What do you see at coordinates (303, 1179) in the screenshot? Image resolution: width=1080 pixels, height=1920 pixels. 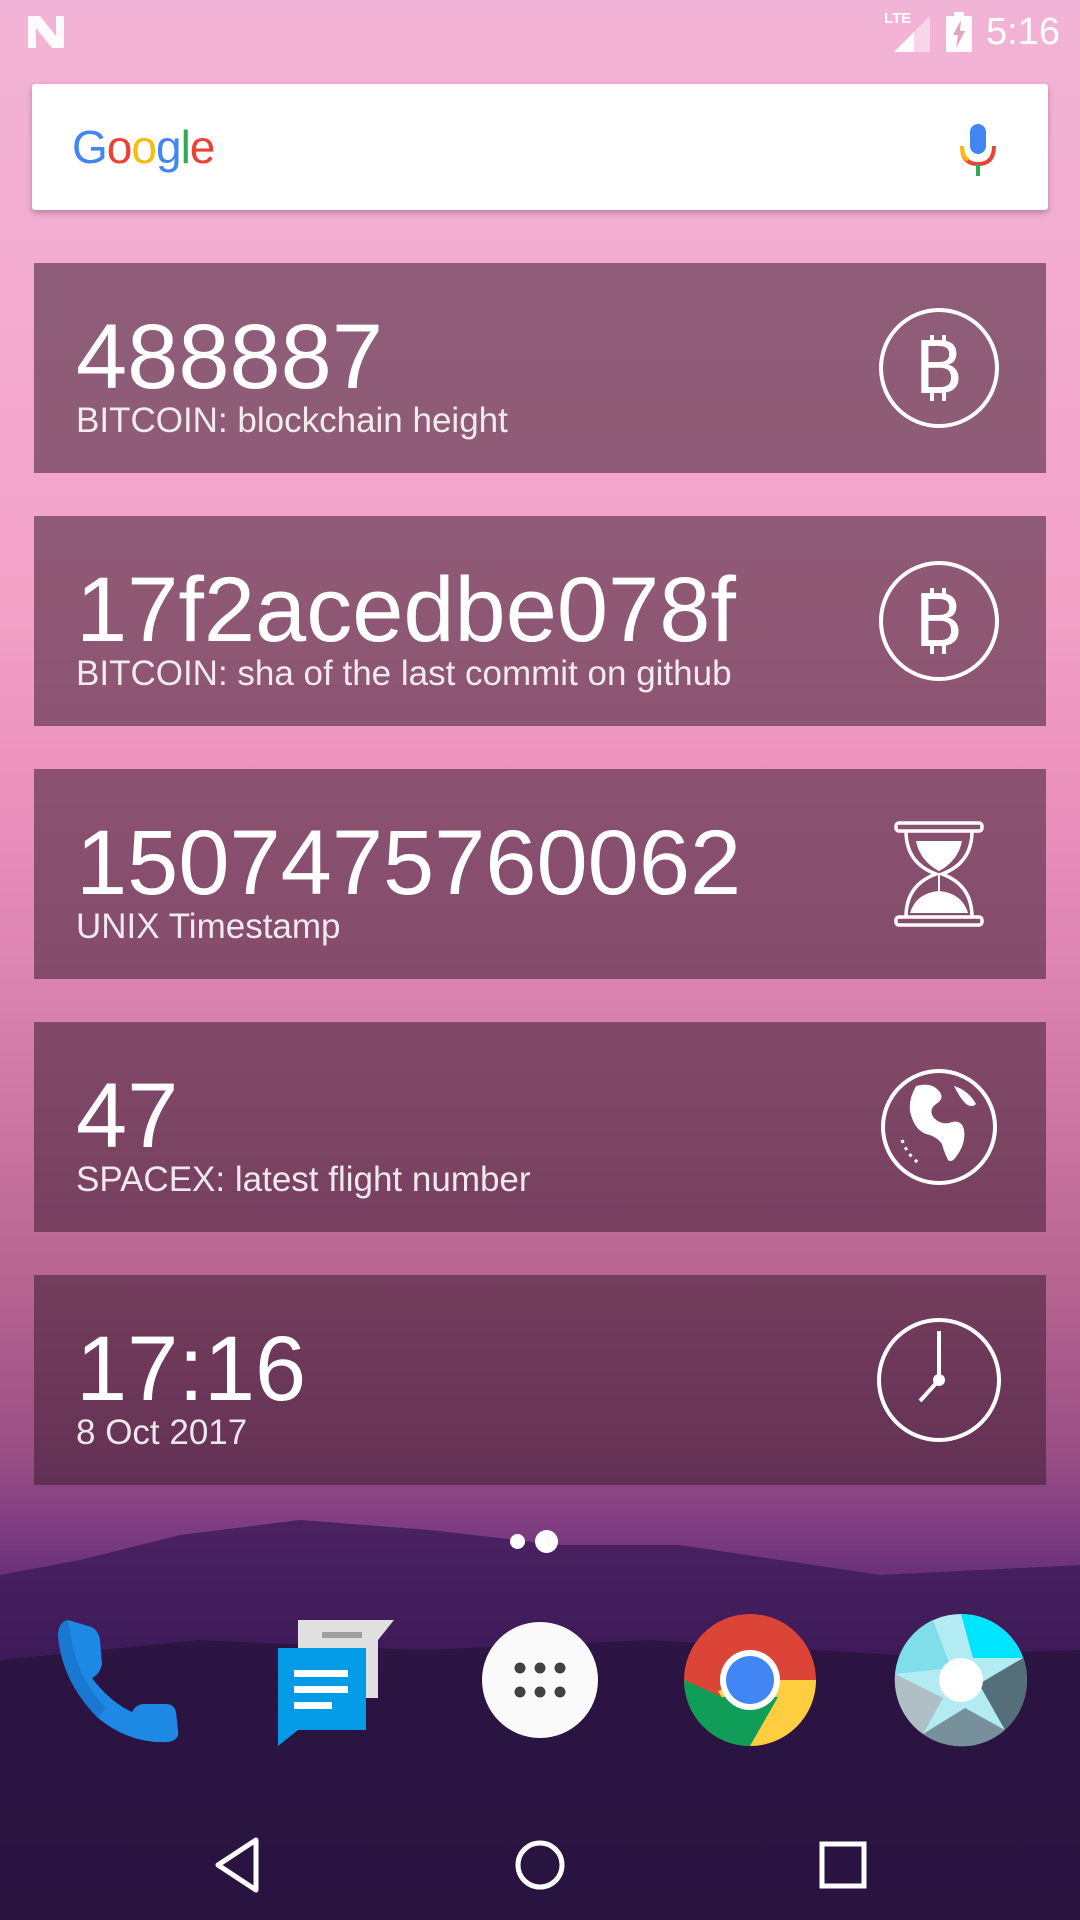 I see `widget-label: SPACEX: latest flight number` at bounding box center [303, 1179].